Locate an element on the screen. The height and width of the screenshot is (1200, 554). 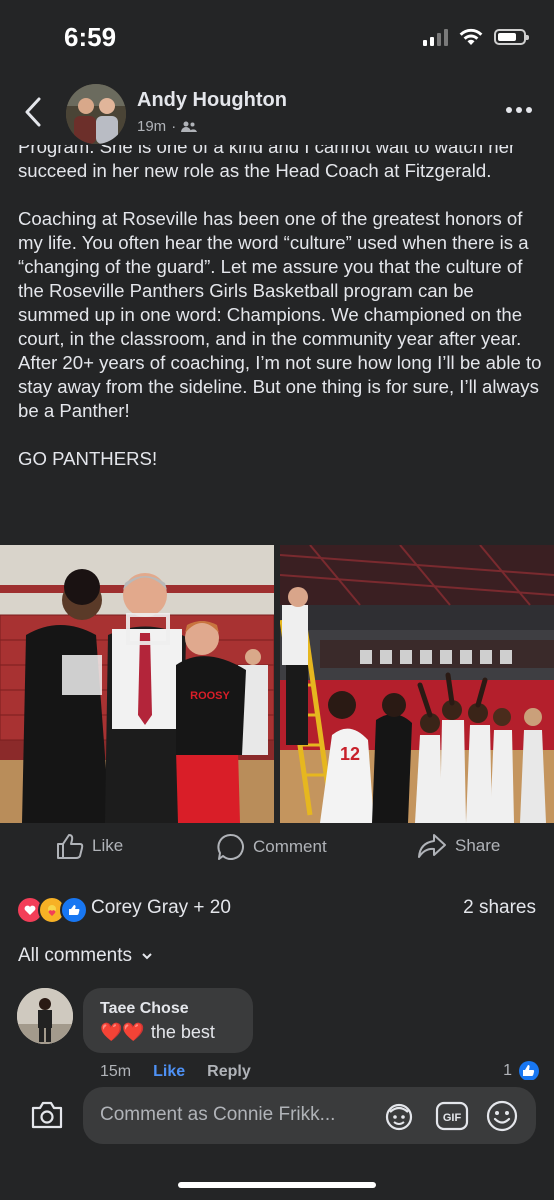
photo-coaches-with-net: ROOSY is located at coordinates (137, 684).